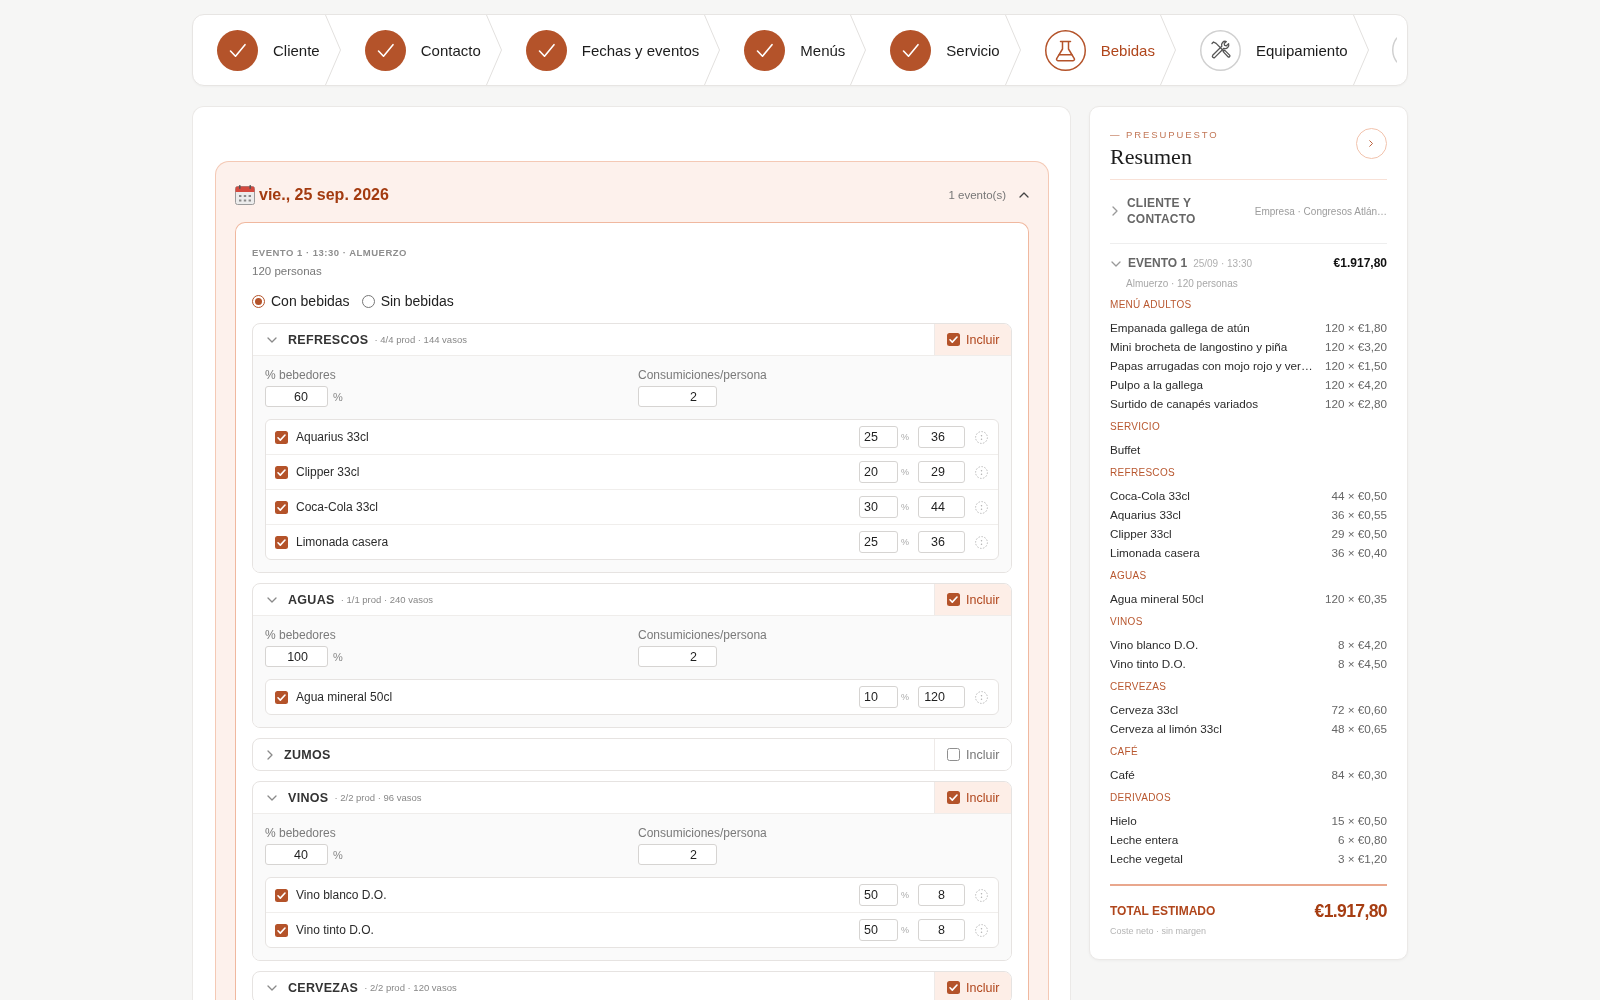 The width and height of the screenshot is (1600, 1000). I want to click on category-heading: MENÚ ADULTOS, so click(1151, 305).